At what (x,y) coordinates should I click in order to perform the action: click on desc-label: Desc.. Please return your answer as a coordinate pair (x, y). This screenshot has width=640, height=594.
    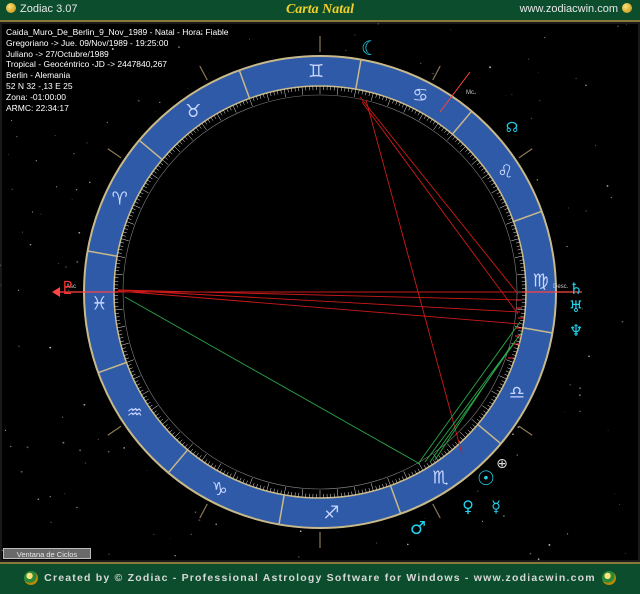
    Looking at the image, I should click on (561, 287).